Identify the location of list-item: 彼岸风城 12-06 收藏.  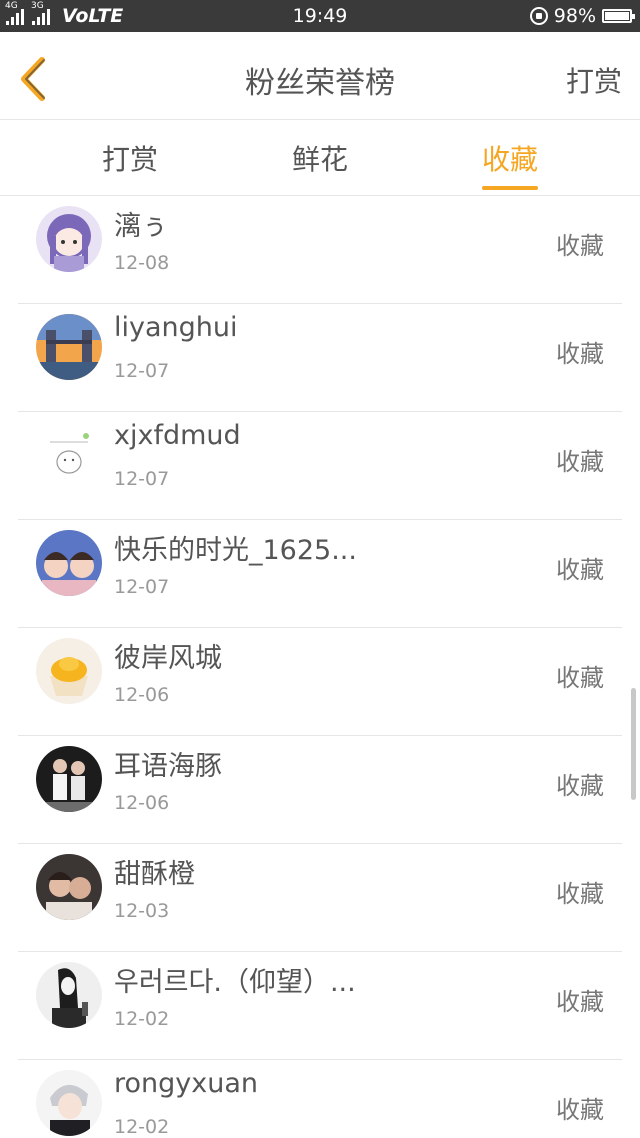
(320, 682).